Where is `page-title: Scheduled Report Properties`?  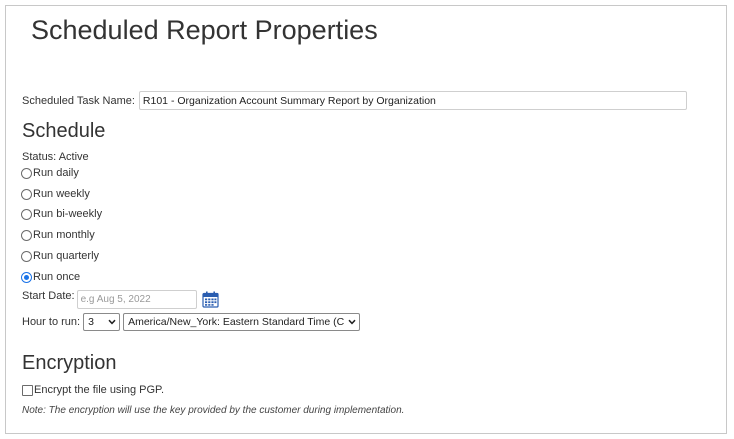 page-title: Scheduled Report Properties is located at coordinates (204, 30).